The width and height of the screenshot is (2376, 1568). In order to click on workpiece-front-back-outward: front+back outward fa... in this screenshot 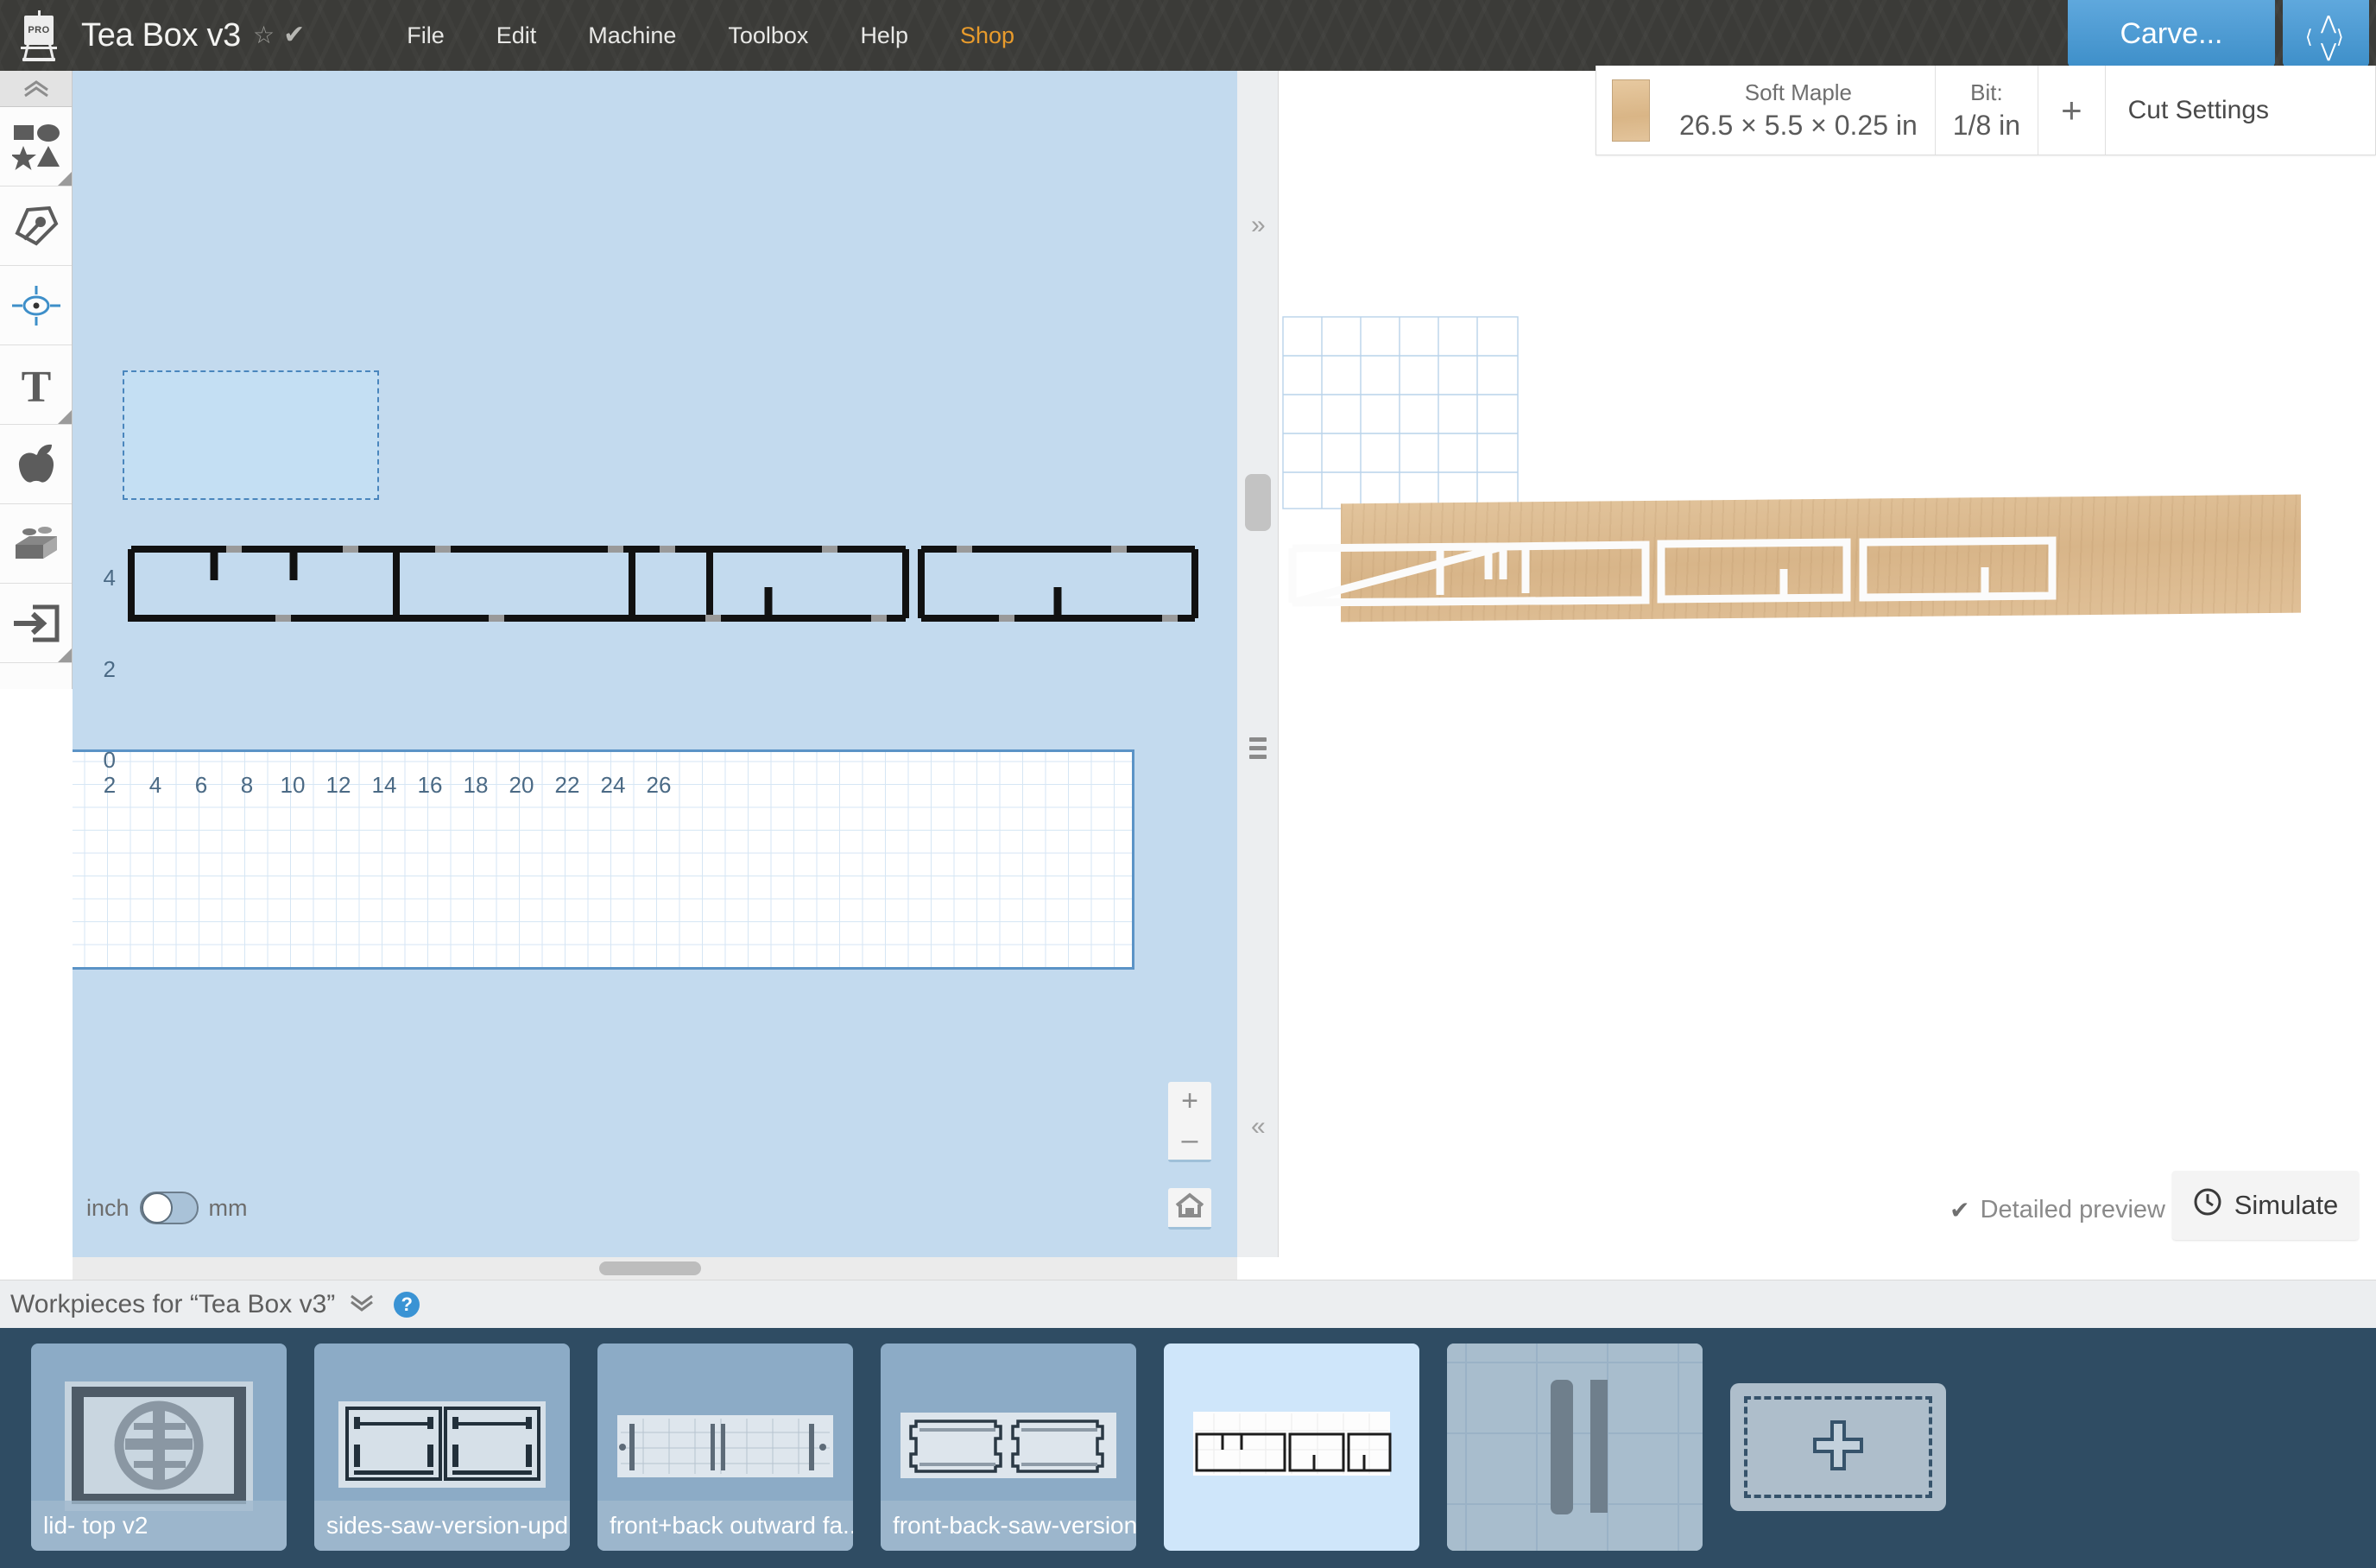, I will do `click(725, 1448)`.